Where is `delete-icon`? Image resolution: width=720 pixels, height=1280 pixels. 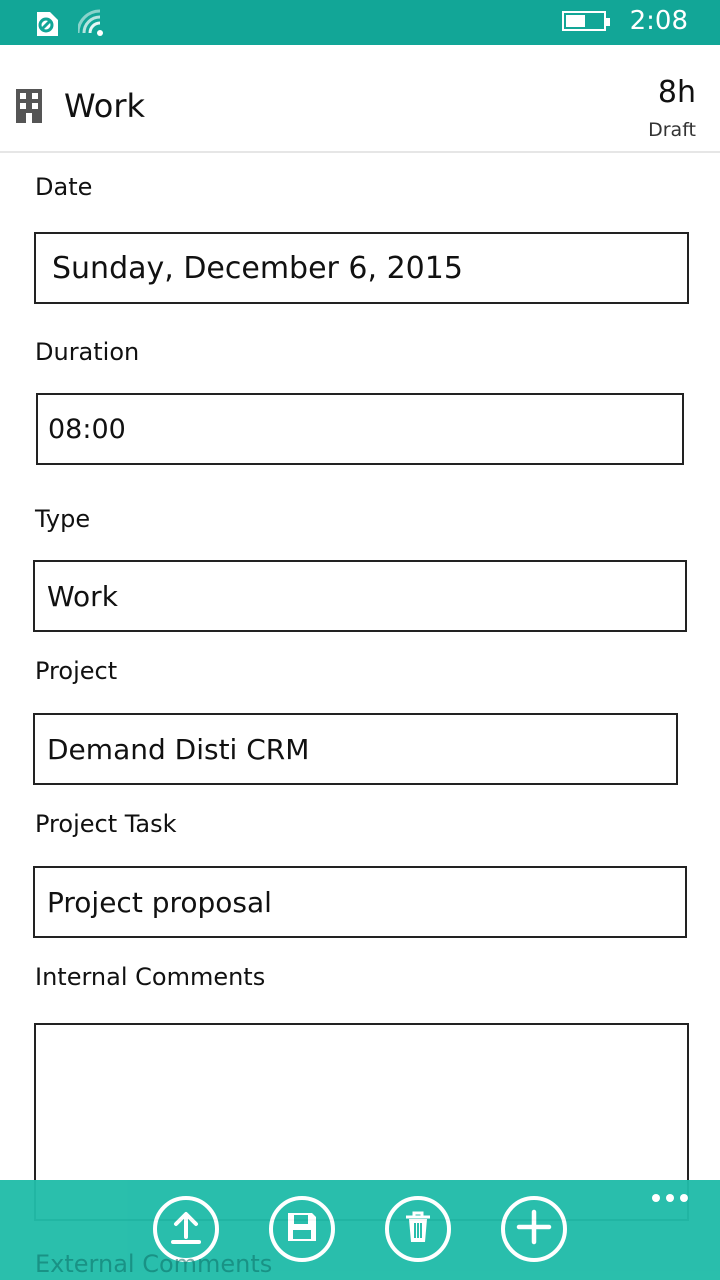 delete-icon is located at coordinates (418, 1229).